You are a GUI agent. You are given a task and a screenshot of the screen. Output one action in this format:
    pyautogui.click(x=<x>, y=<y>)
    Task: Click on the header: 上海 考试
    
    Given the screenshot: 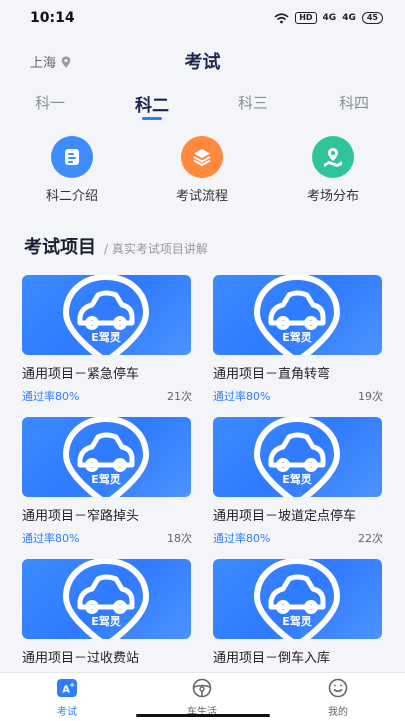 What is the action you would take?
    pyautogui.click(x=202, y=59)
    